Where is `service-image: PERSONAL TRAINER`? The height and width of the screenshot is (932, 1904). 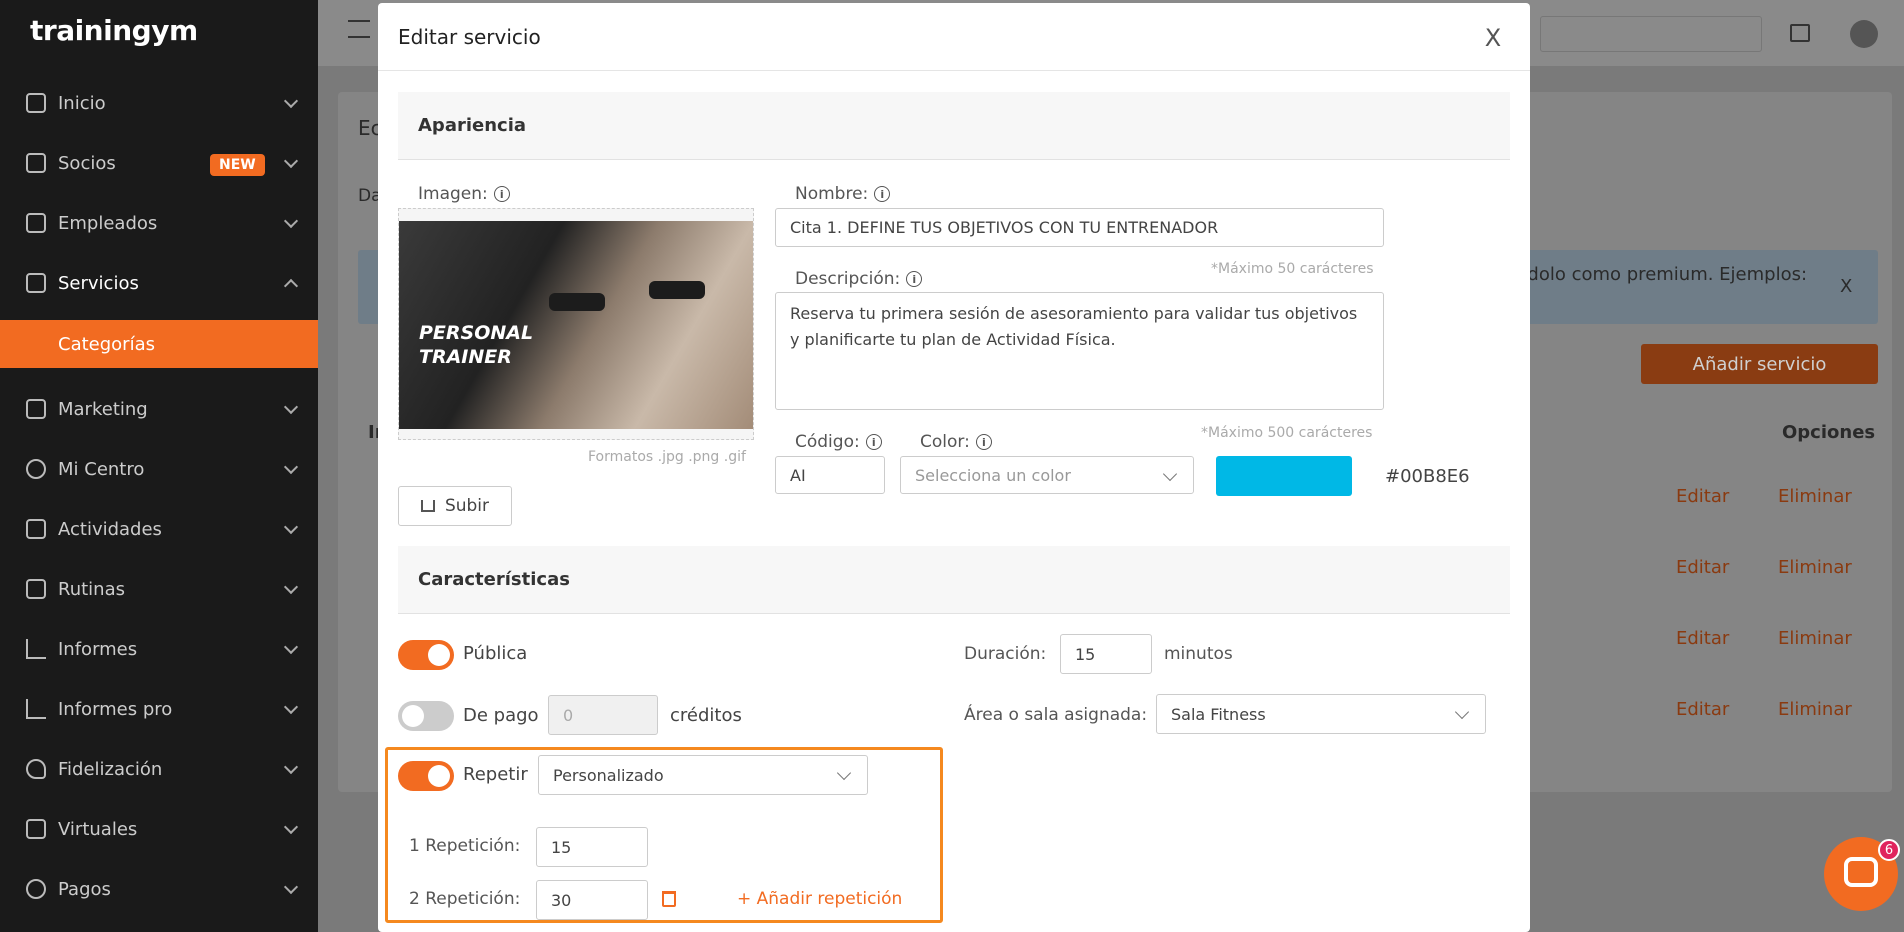 service-image: PERSONAL TRAINER is located at coordinates (576, 325).